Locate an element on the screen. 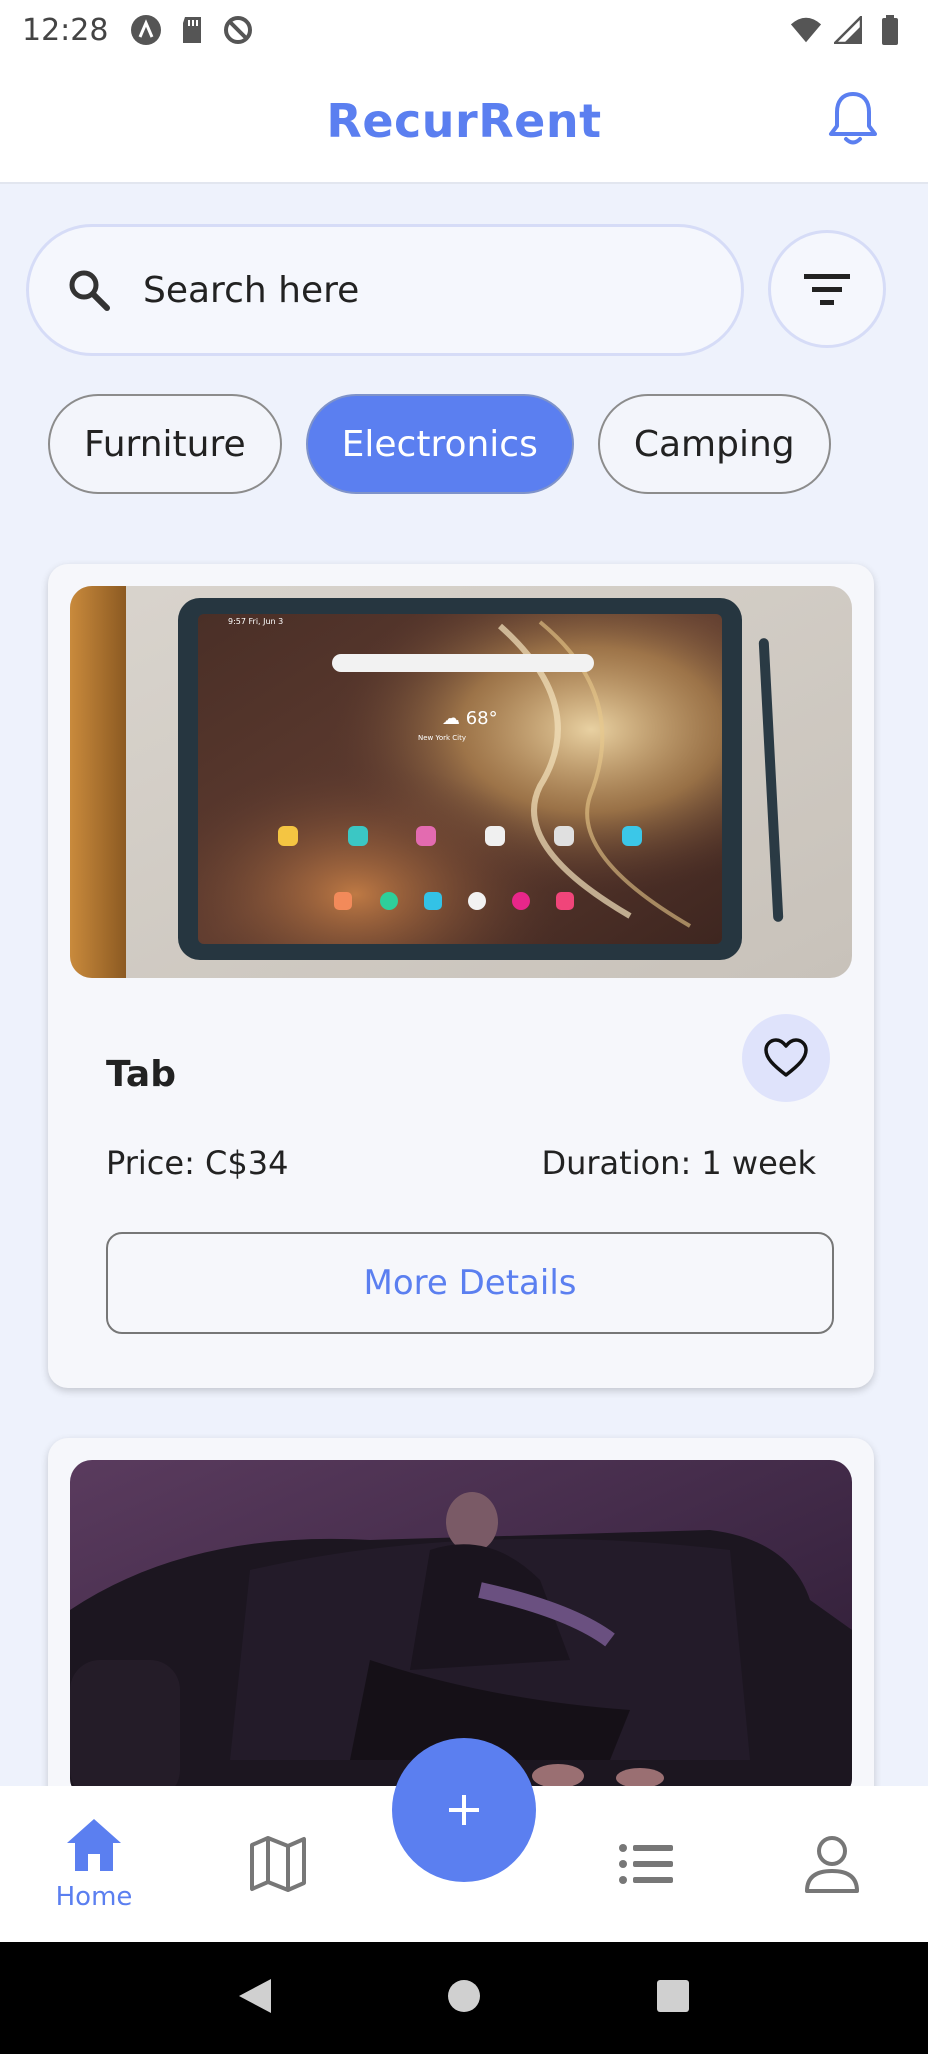 This screenshot has width=928, height=2054. app-notification-icon is located at coordinates (146, 30).